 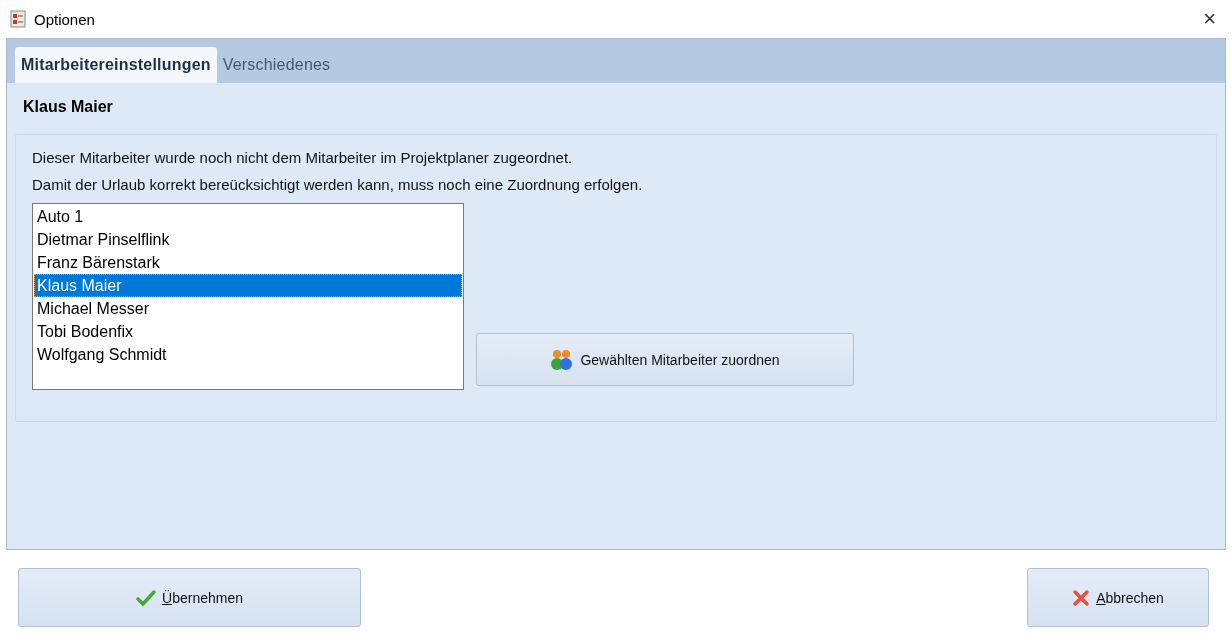 I want to click on list-item: Auto 1, so click(x=248, y=216).